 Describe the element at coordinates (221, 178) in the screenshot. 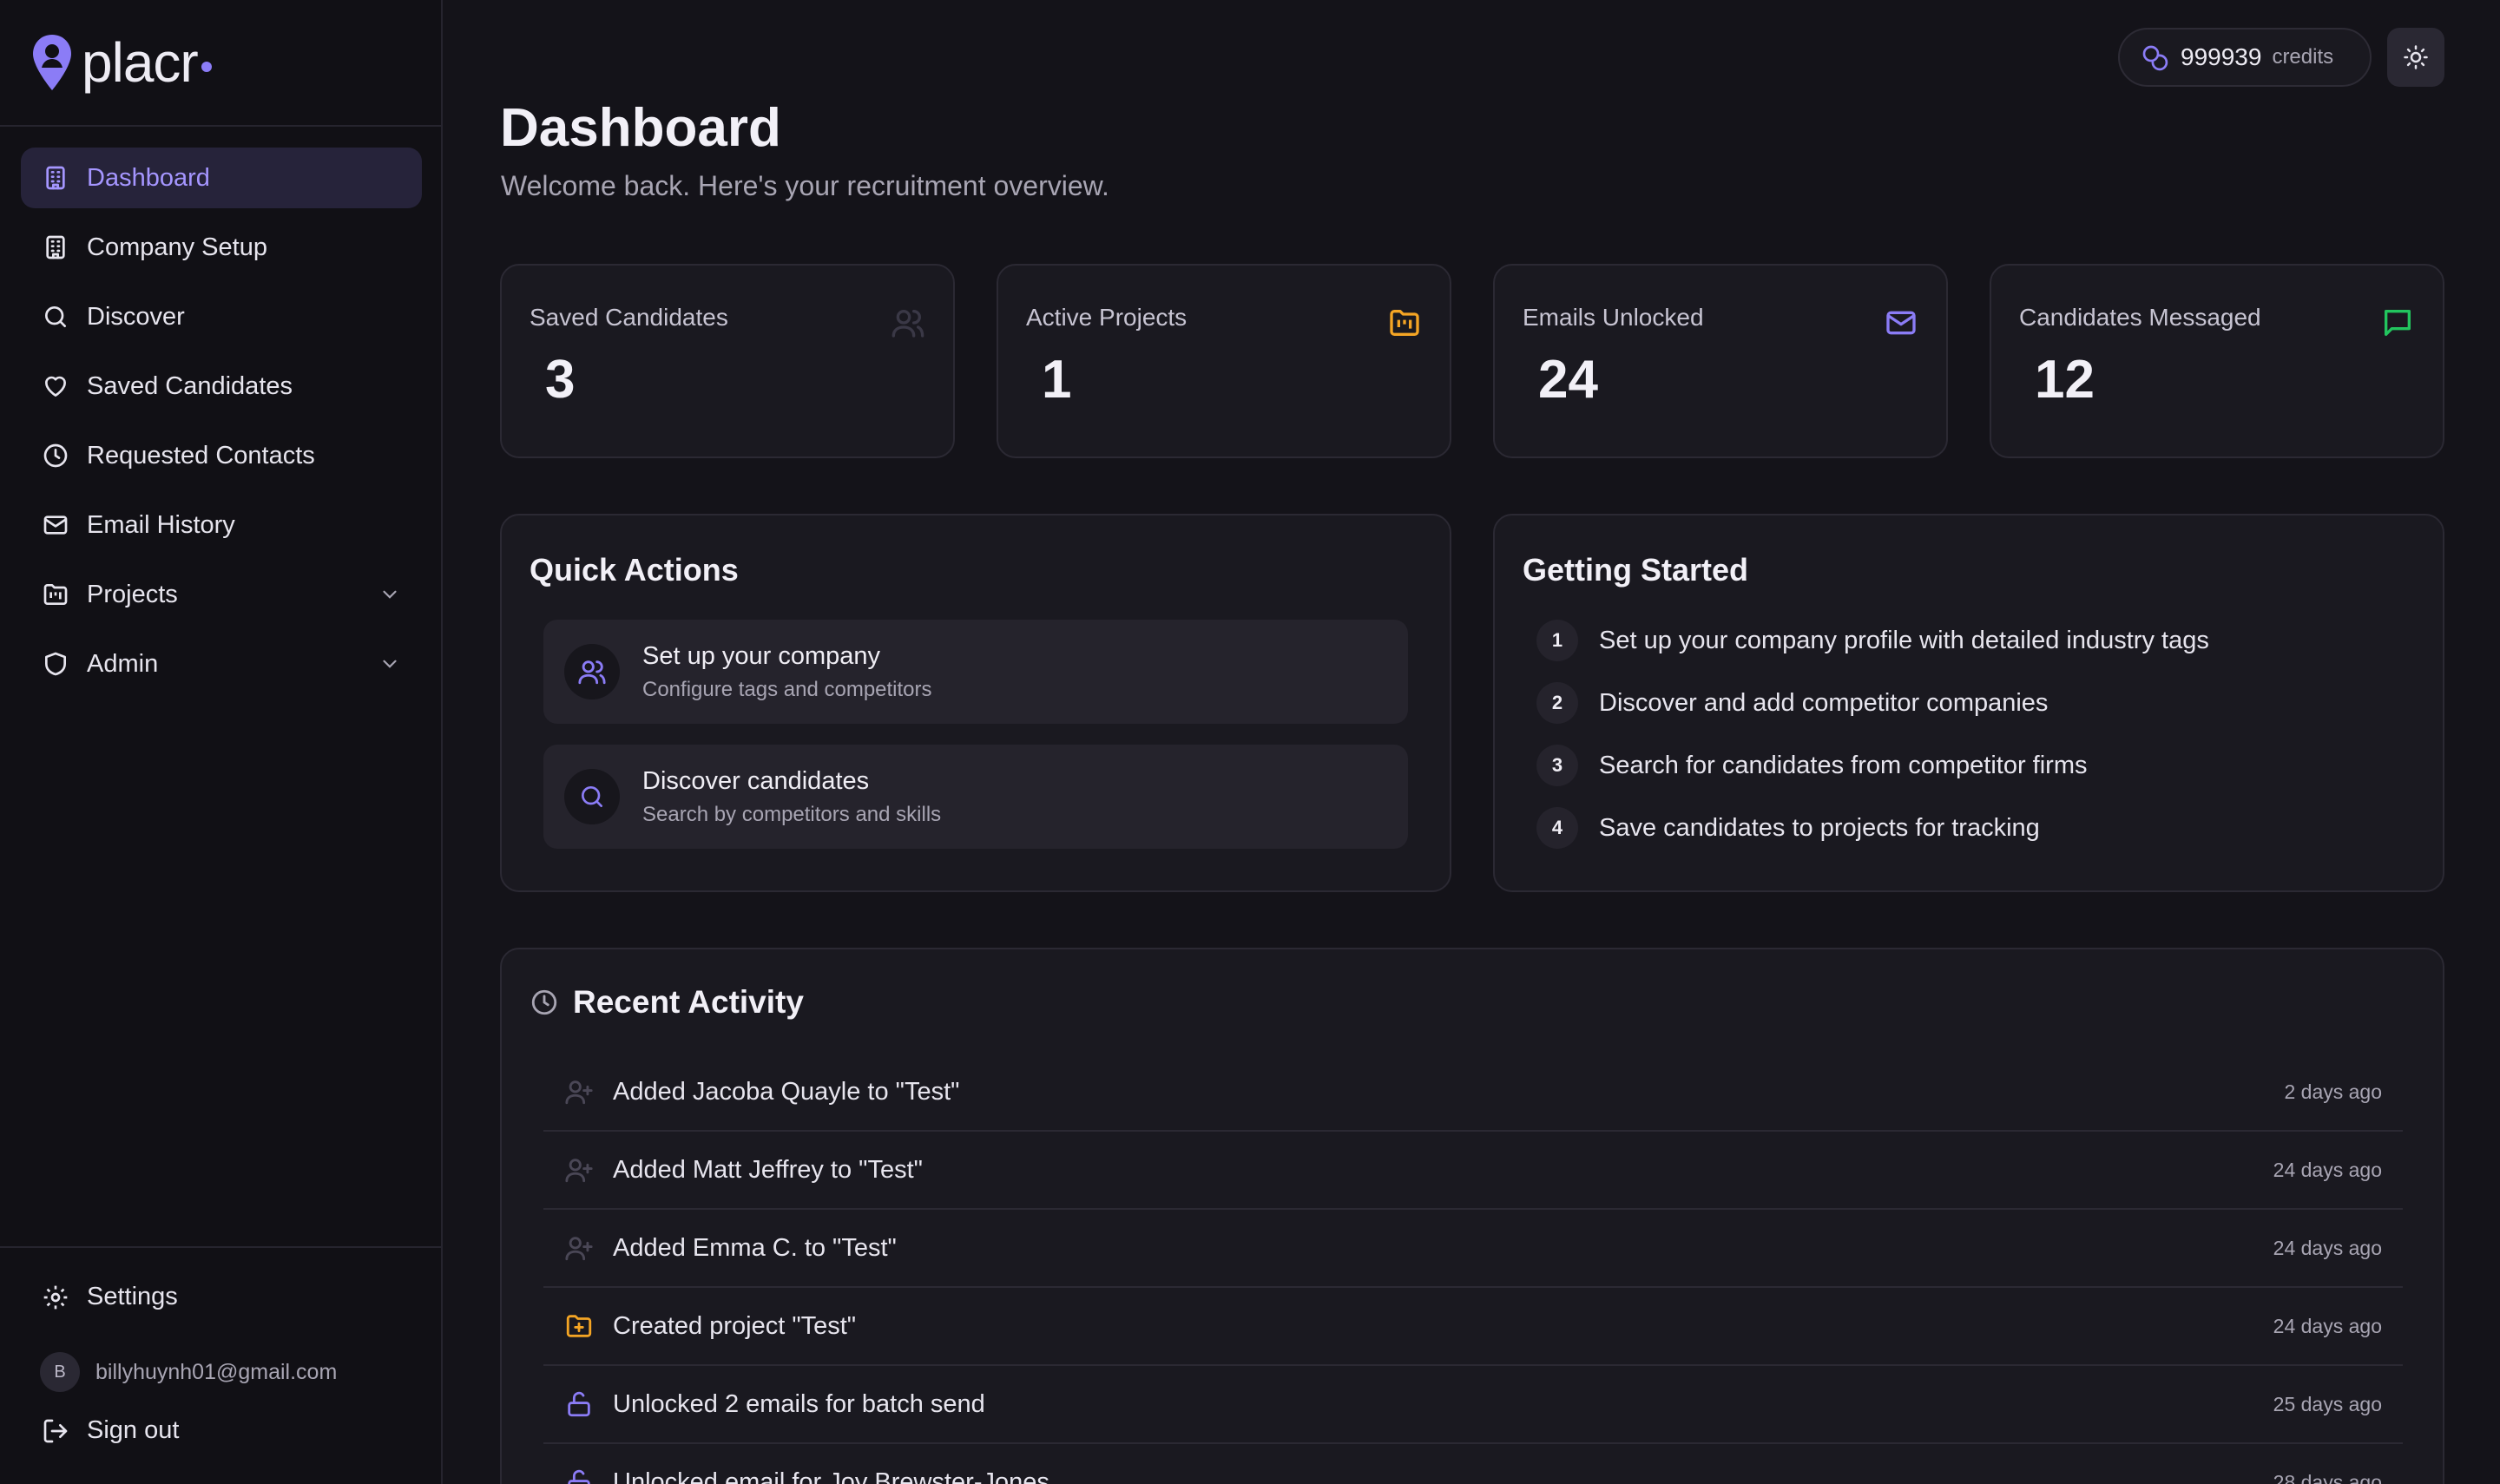

I see `sidebar-item-dashboard: Dashboard` at that location.